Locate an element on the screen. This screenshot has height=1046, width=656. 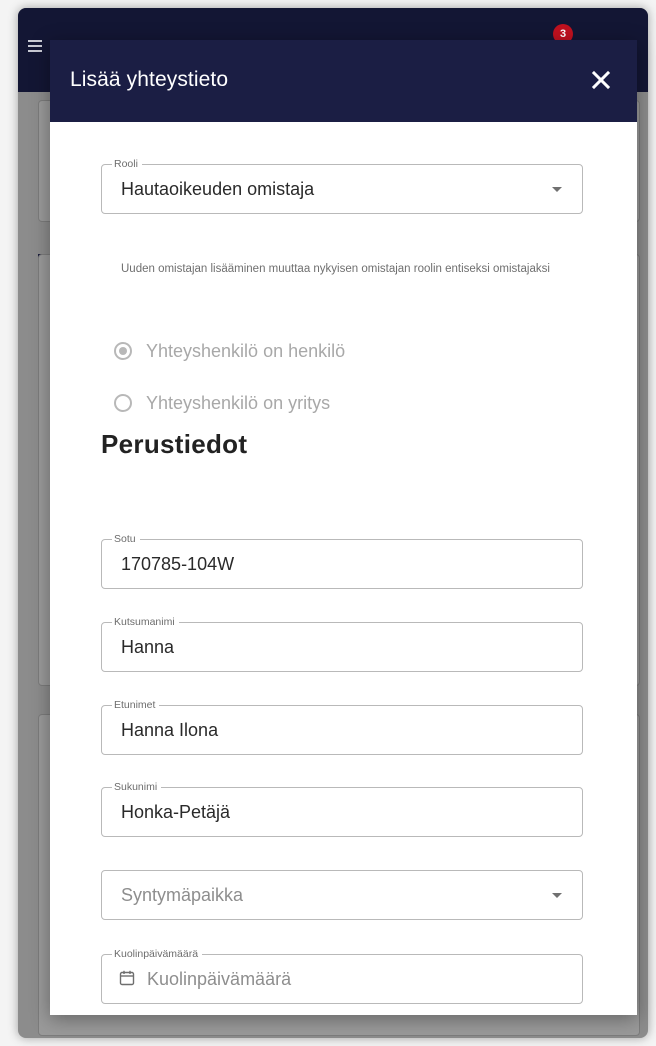
sotu-field: Sotu 170785-104W is located at coordinates (342, 560).